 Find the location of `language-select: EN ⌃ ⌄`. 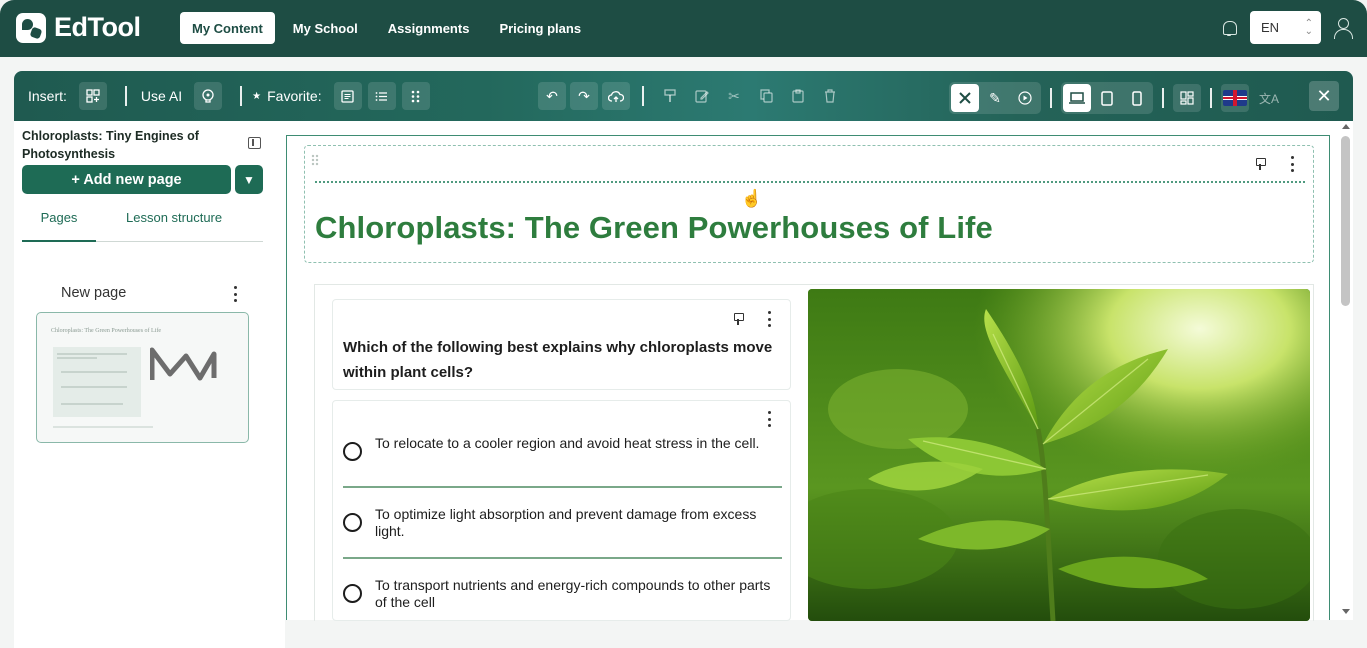

language-select: EN ⌃ ⌄ is located at coordinates (1285, 27).